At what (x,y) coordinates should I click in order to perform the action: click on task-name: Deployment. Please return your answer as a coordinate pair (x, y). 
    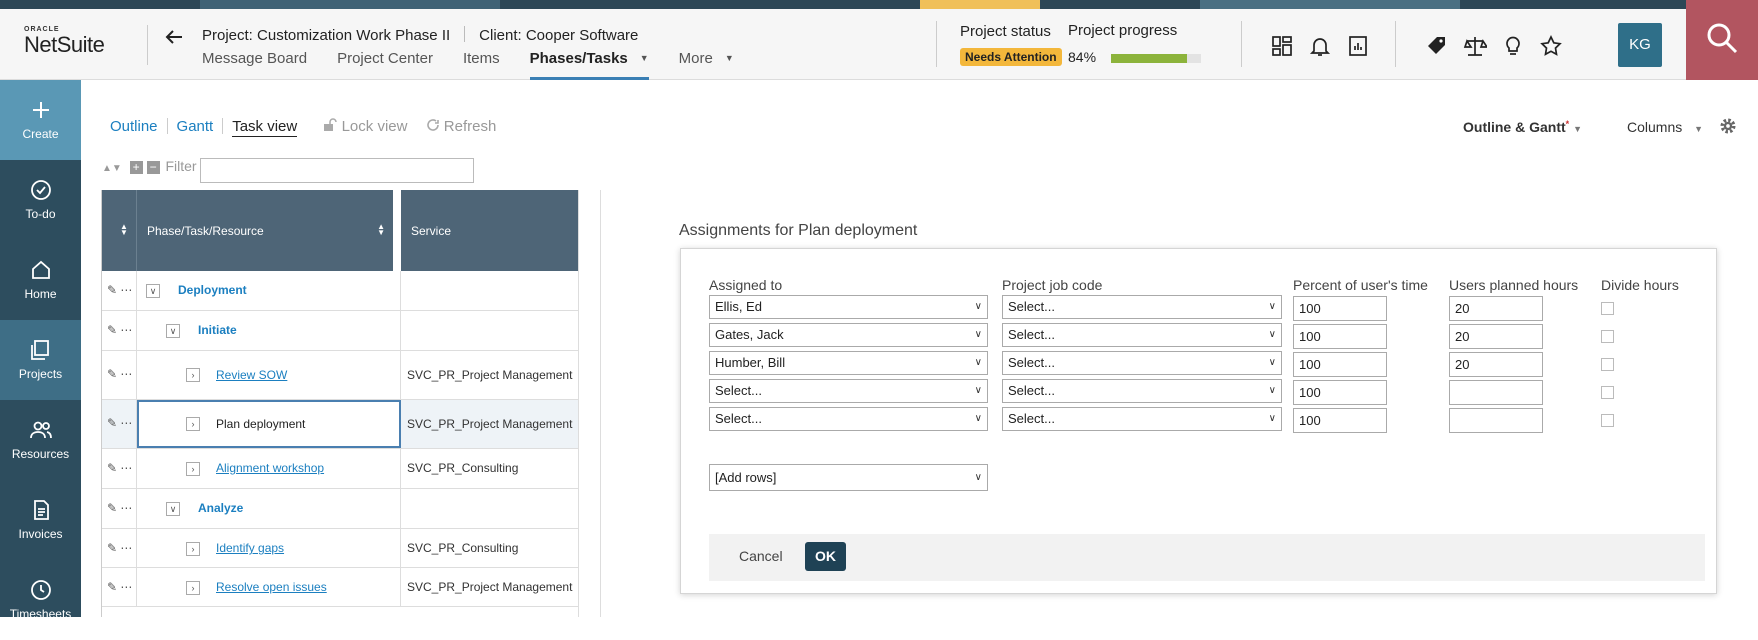
    Looking at the image, I should click on (212, 290).